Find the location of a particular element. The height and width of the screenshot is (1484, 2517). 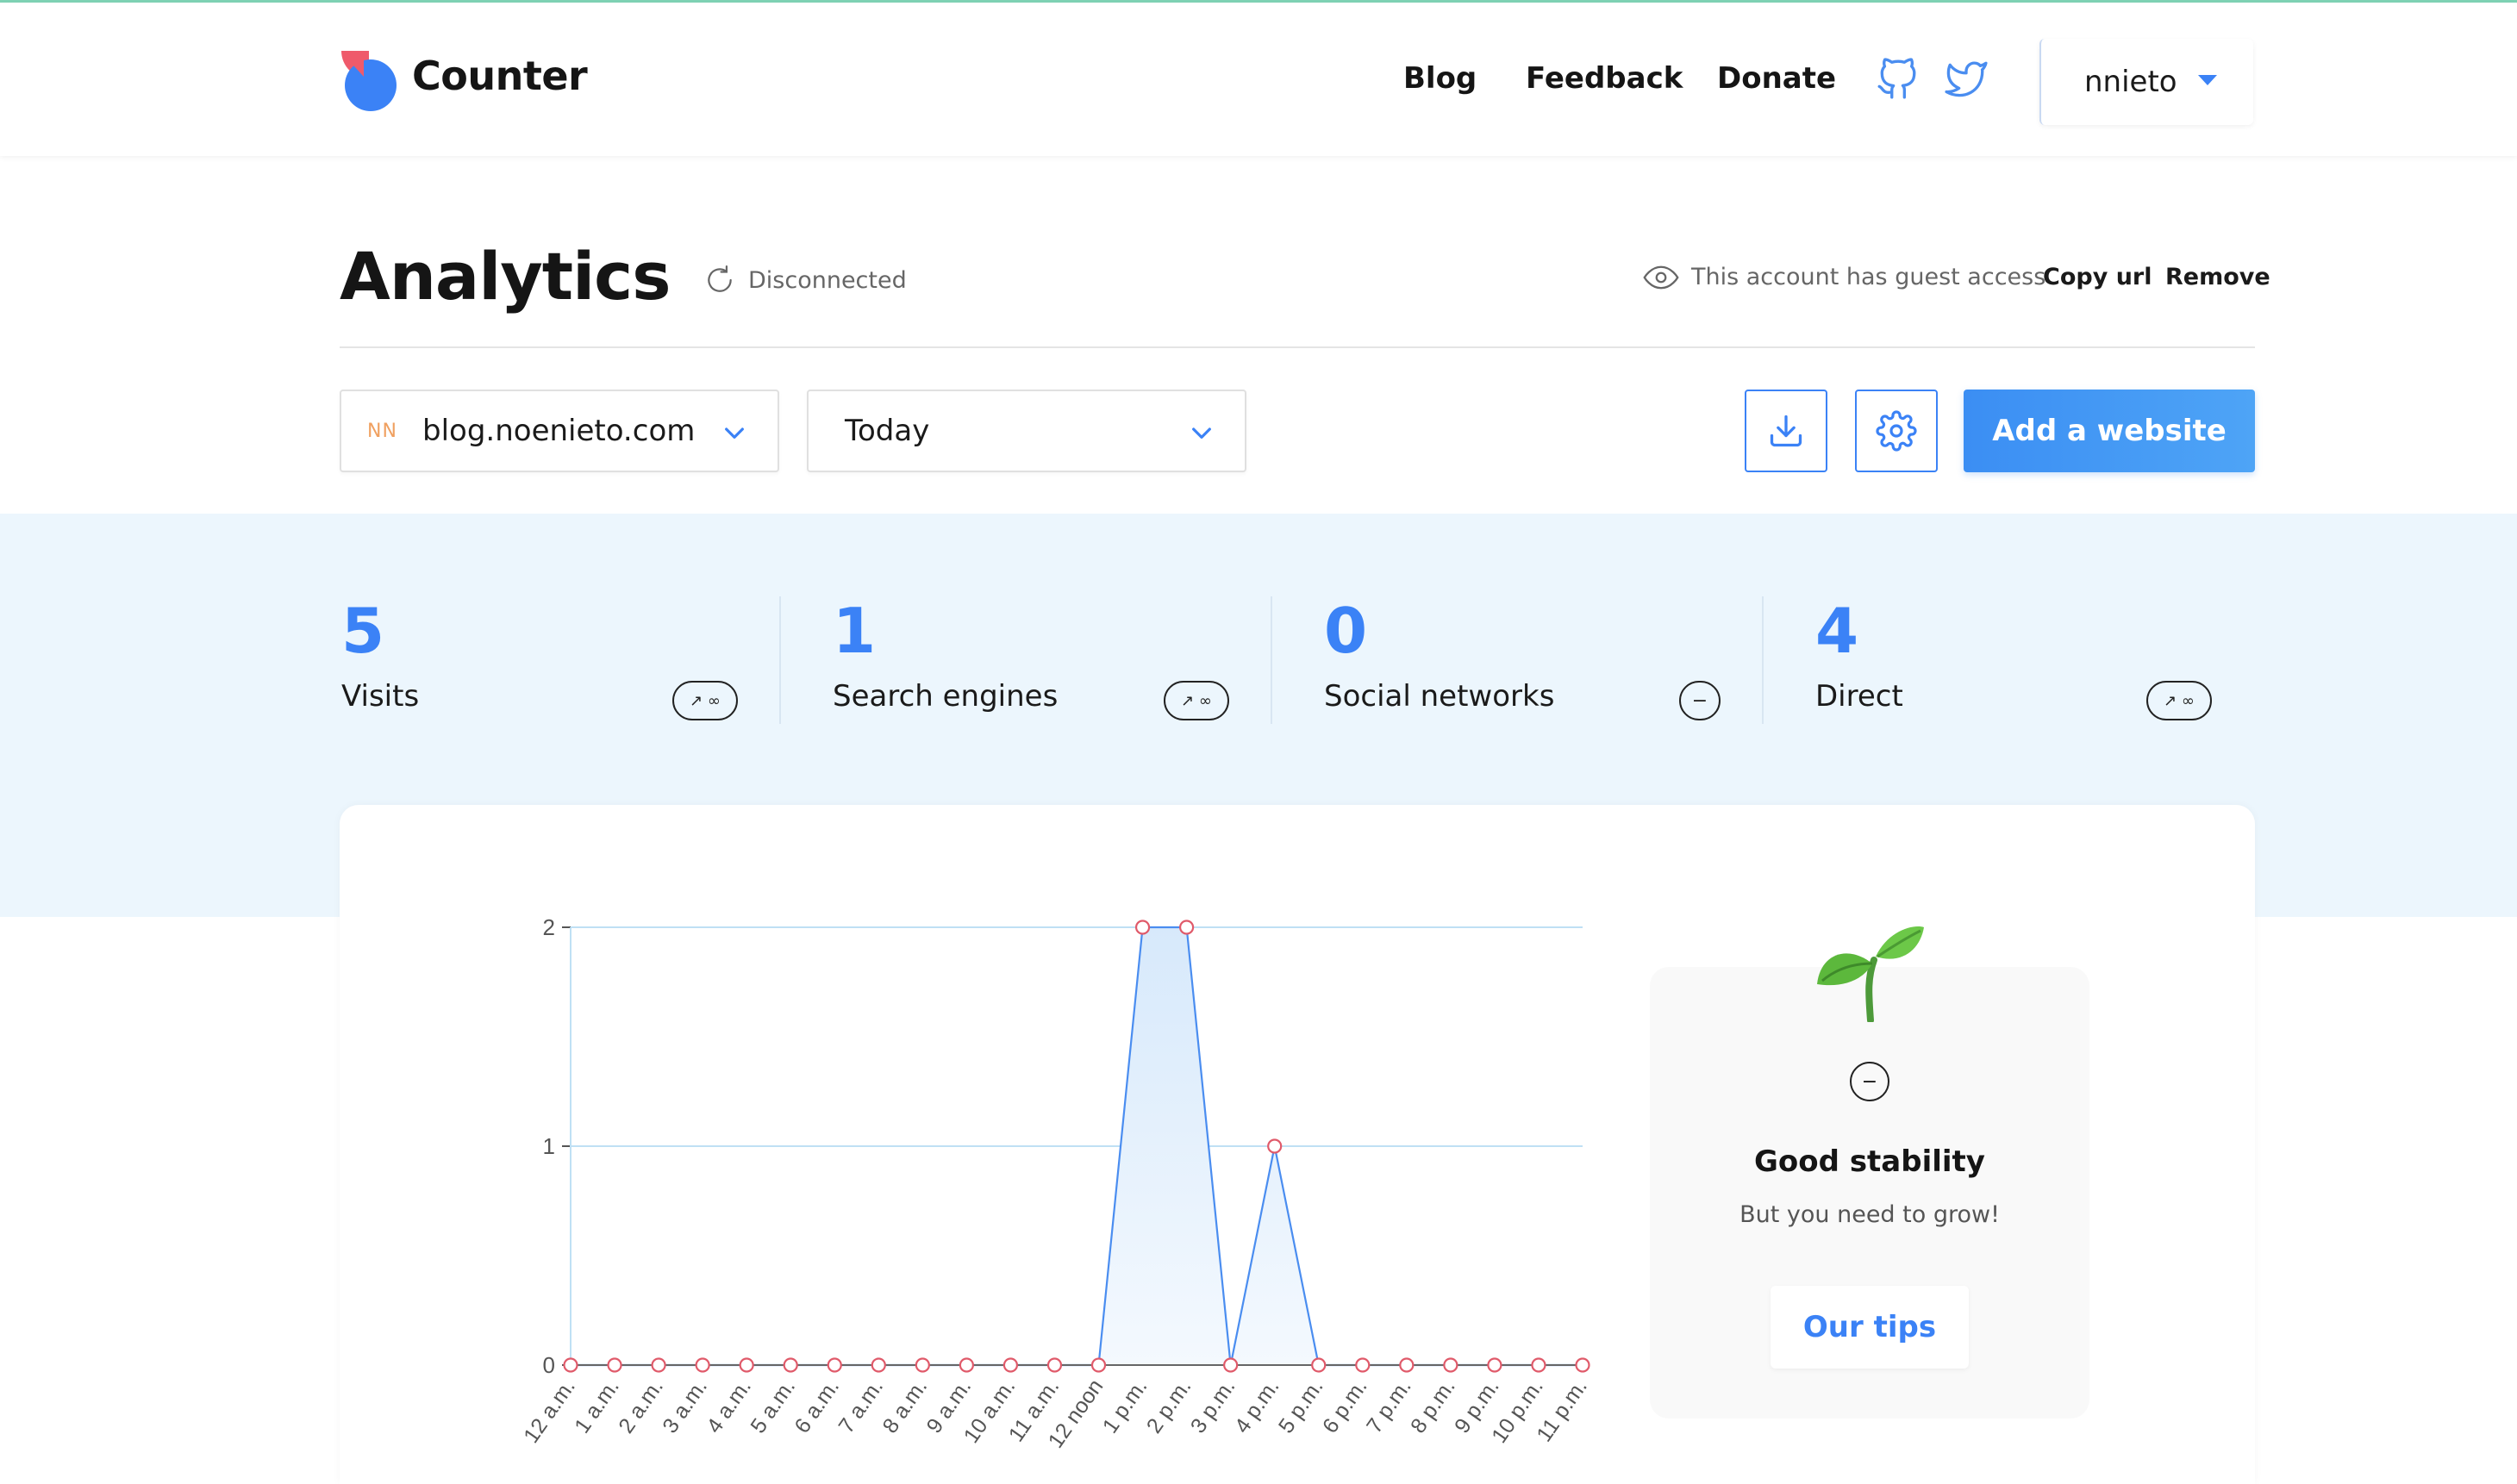

download-button is located at coordinates (1786, 431).